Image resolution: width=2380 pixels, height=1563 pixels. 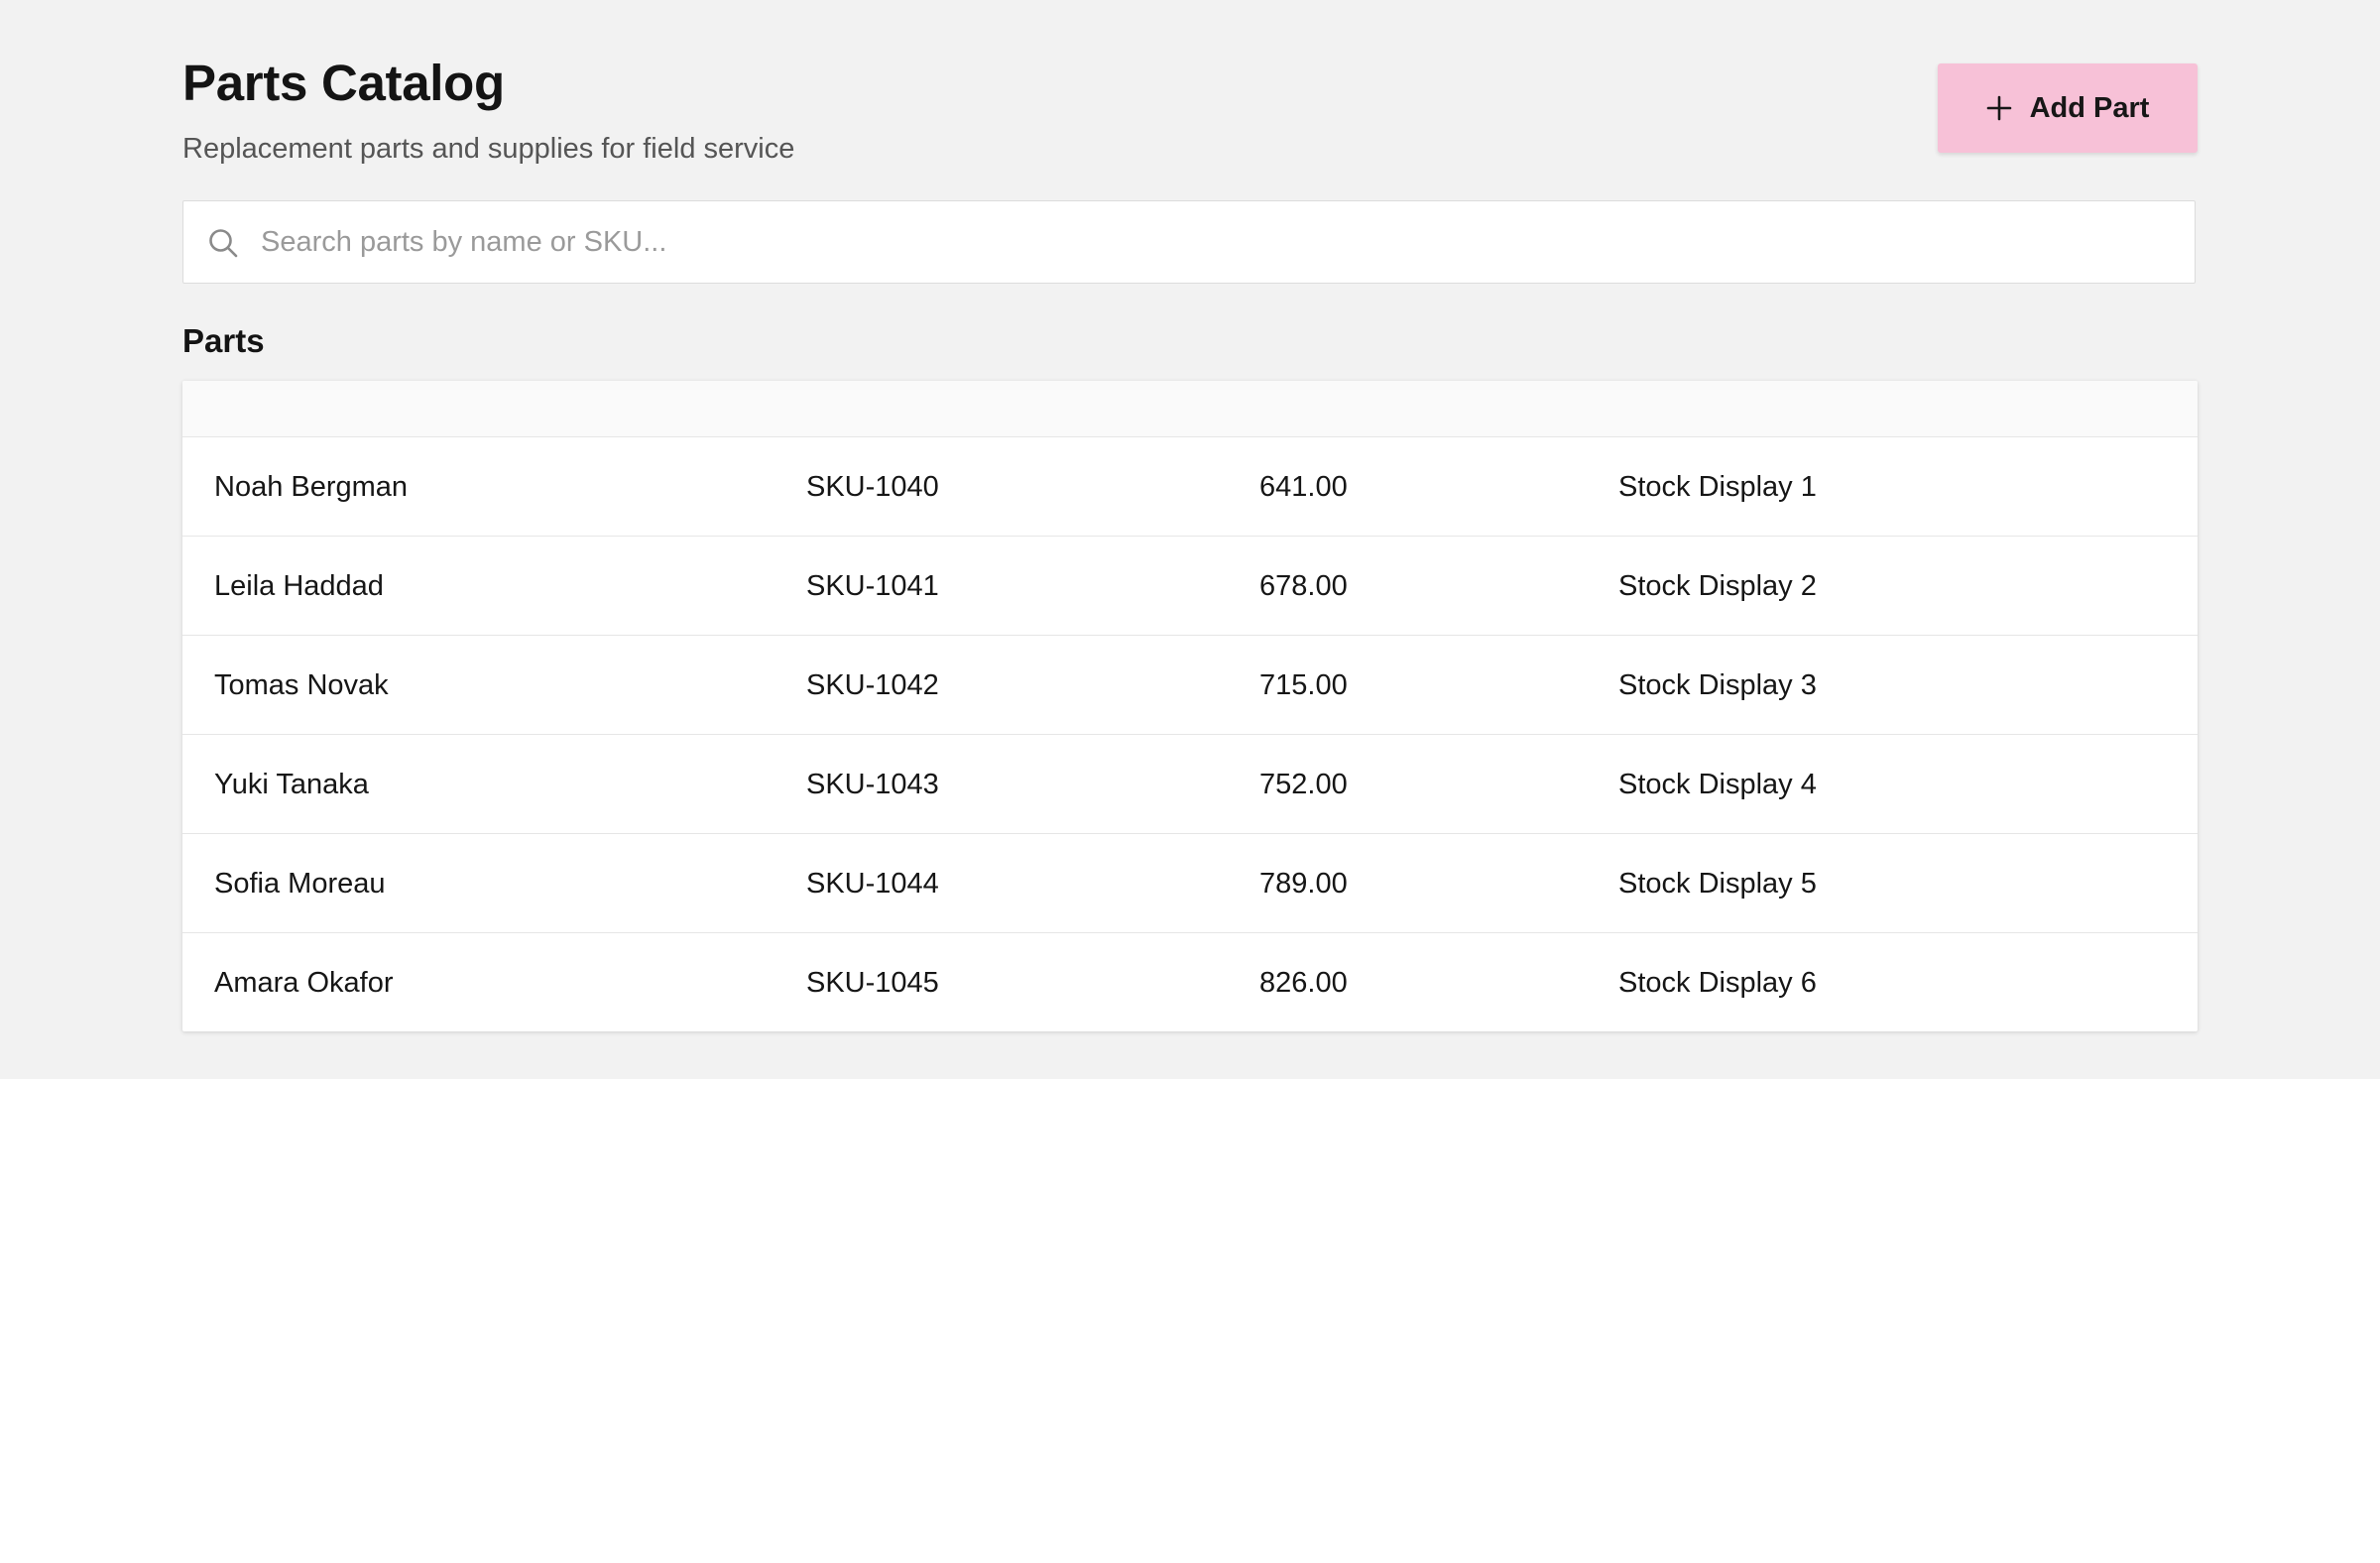 I want to click on parts-section-title: Parts, so click(x=223, y=340).